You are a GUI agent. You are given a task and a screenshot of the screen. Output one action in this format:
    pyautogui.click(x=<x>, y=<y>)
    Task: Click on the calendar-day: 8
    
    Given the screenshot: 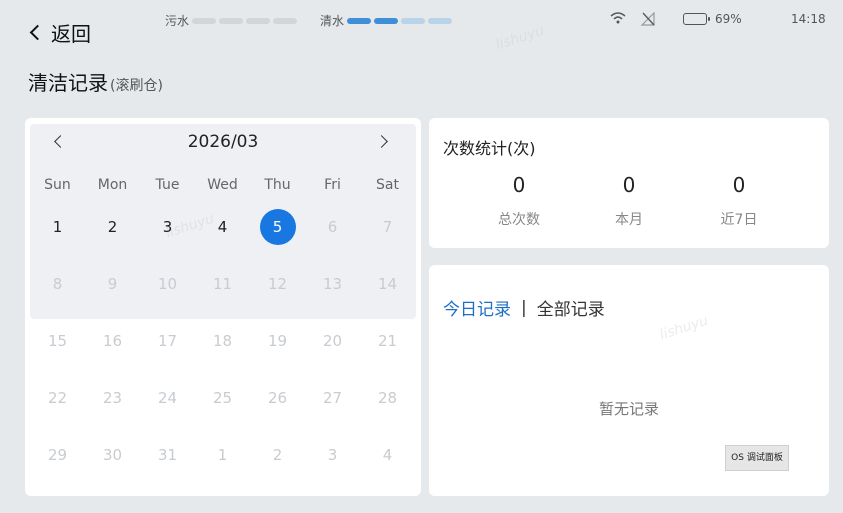 What is the action you would take?
    pyautogui.click(x=57, y=284)
    